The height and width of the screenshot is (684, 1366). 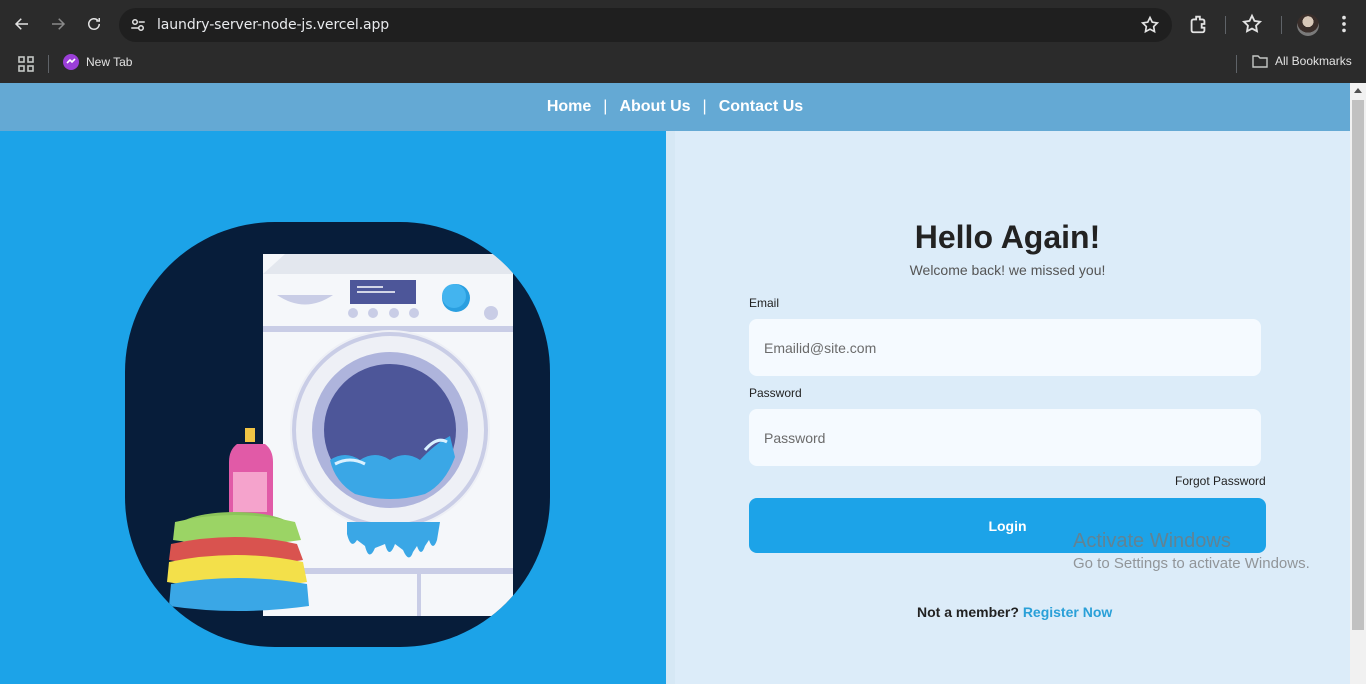 What do you see at coordinates (1150, 25) in the screenshot?
I see `bookmark-star-icon` at bounding box center [1150, 25].